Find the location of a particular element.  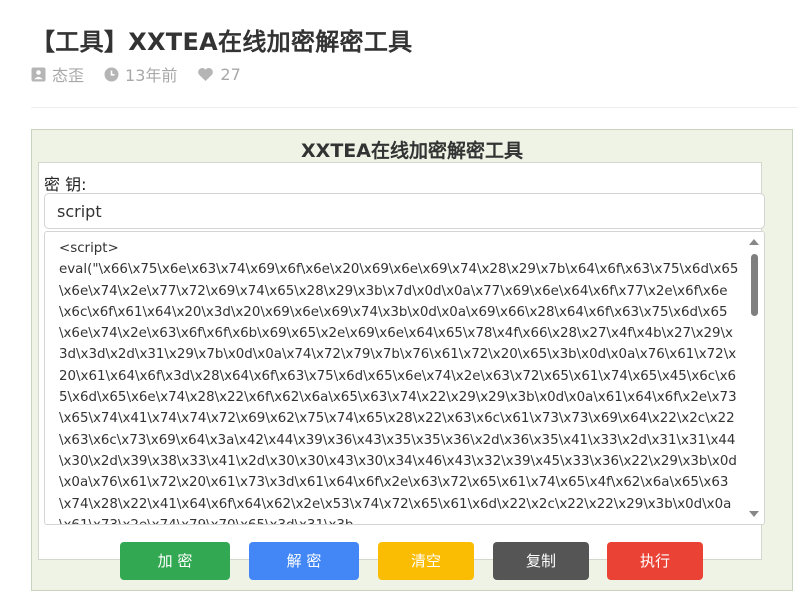

post-time: 13年前 is located at coordinates (151, 75).